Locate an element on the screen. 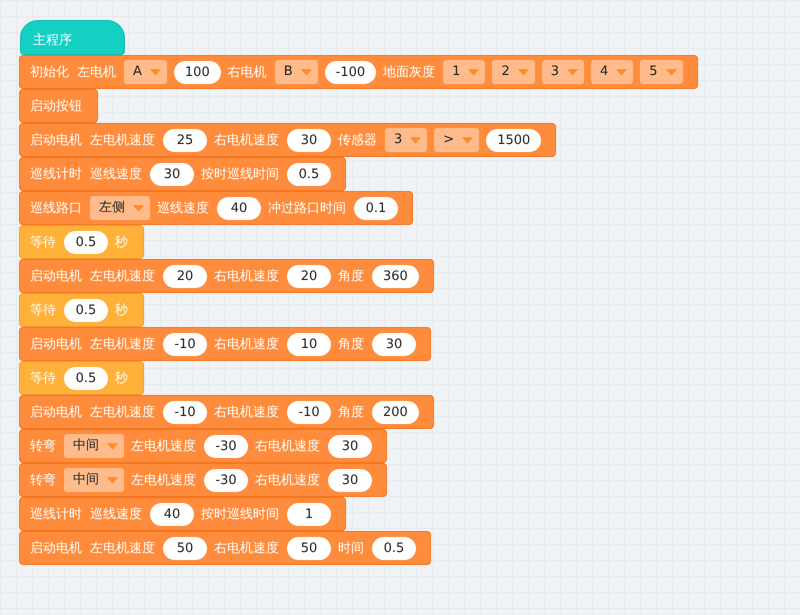 The image size is (800, 615). code-block: 巡线计时 巡线速度 40 按时巡线时间 1 is located at coordinates (182, 514).